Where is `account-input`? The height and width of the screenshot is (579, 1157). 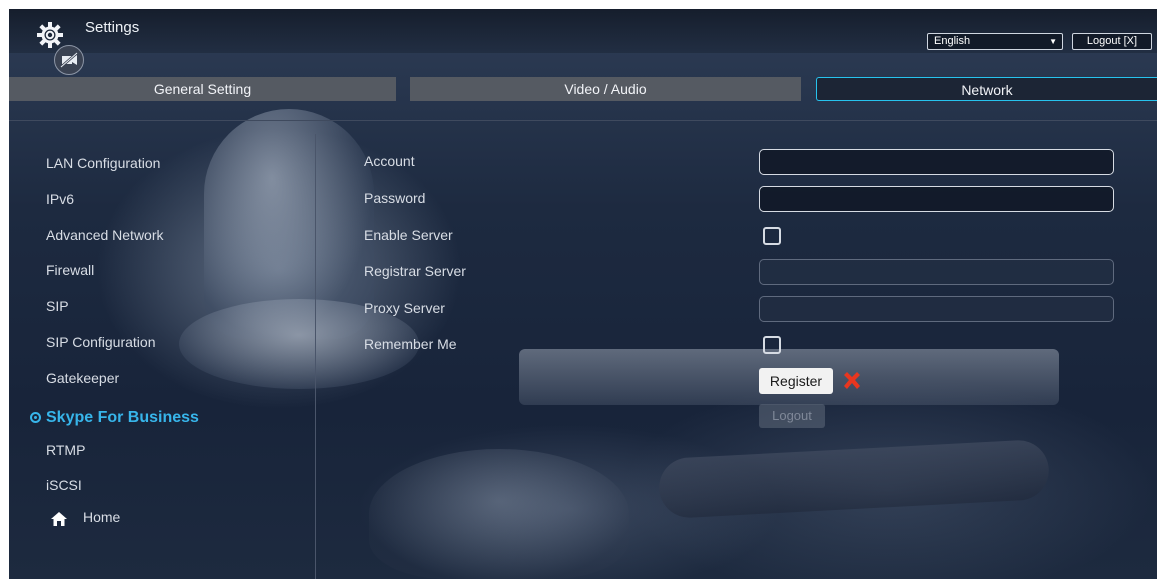
account-input is located at coordinates (936, 162).